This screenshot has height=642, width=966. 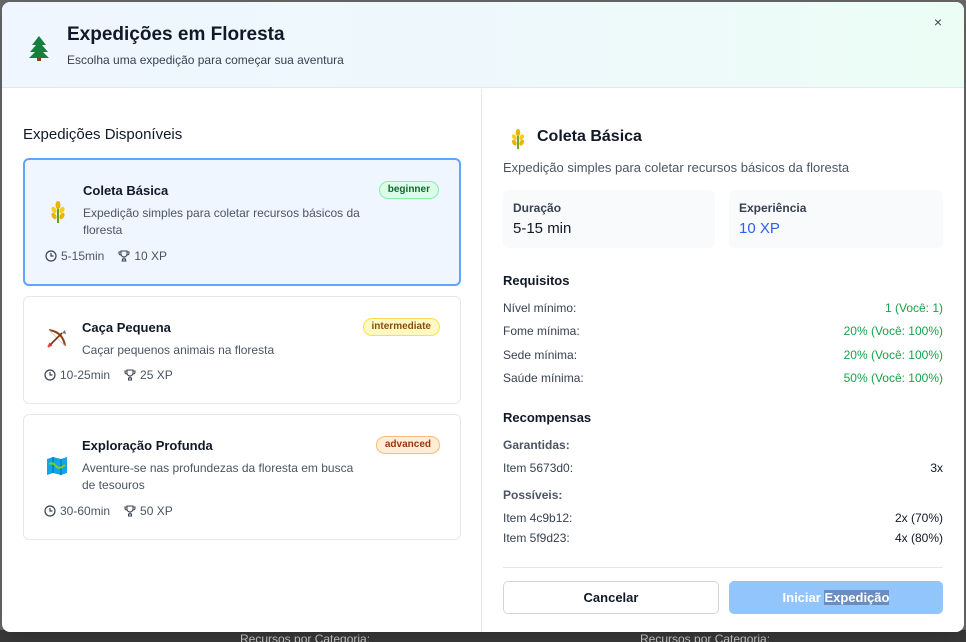 What do you see at coordinates (705, 637) in the screenshot?
I see `background-label-right: Recursos por Categoria:` at bounding box center [705, 637].